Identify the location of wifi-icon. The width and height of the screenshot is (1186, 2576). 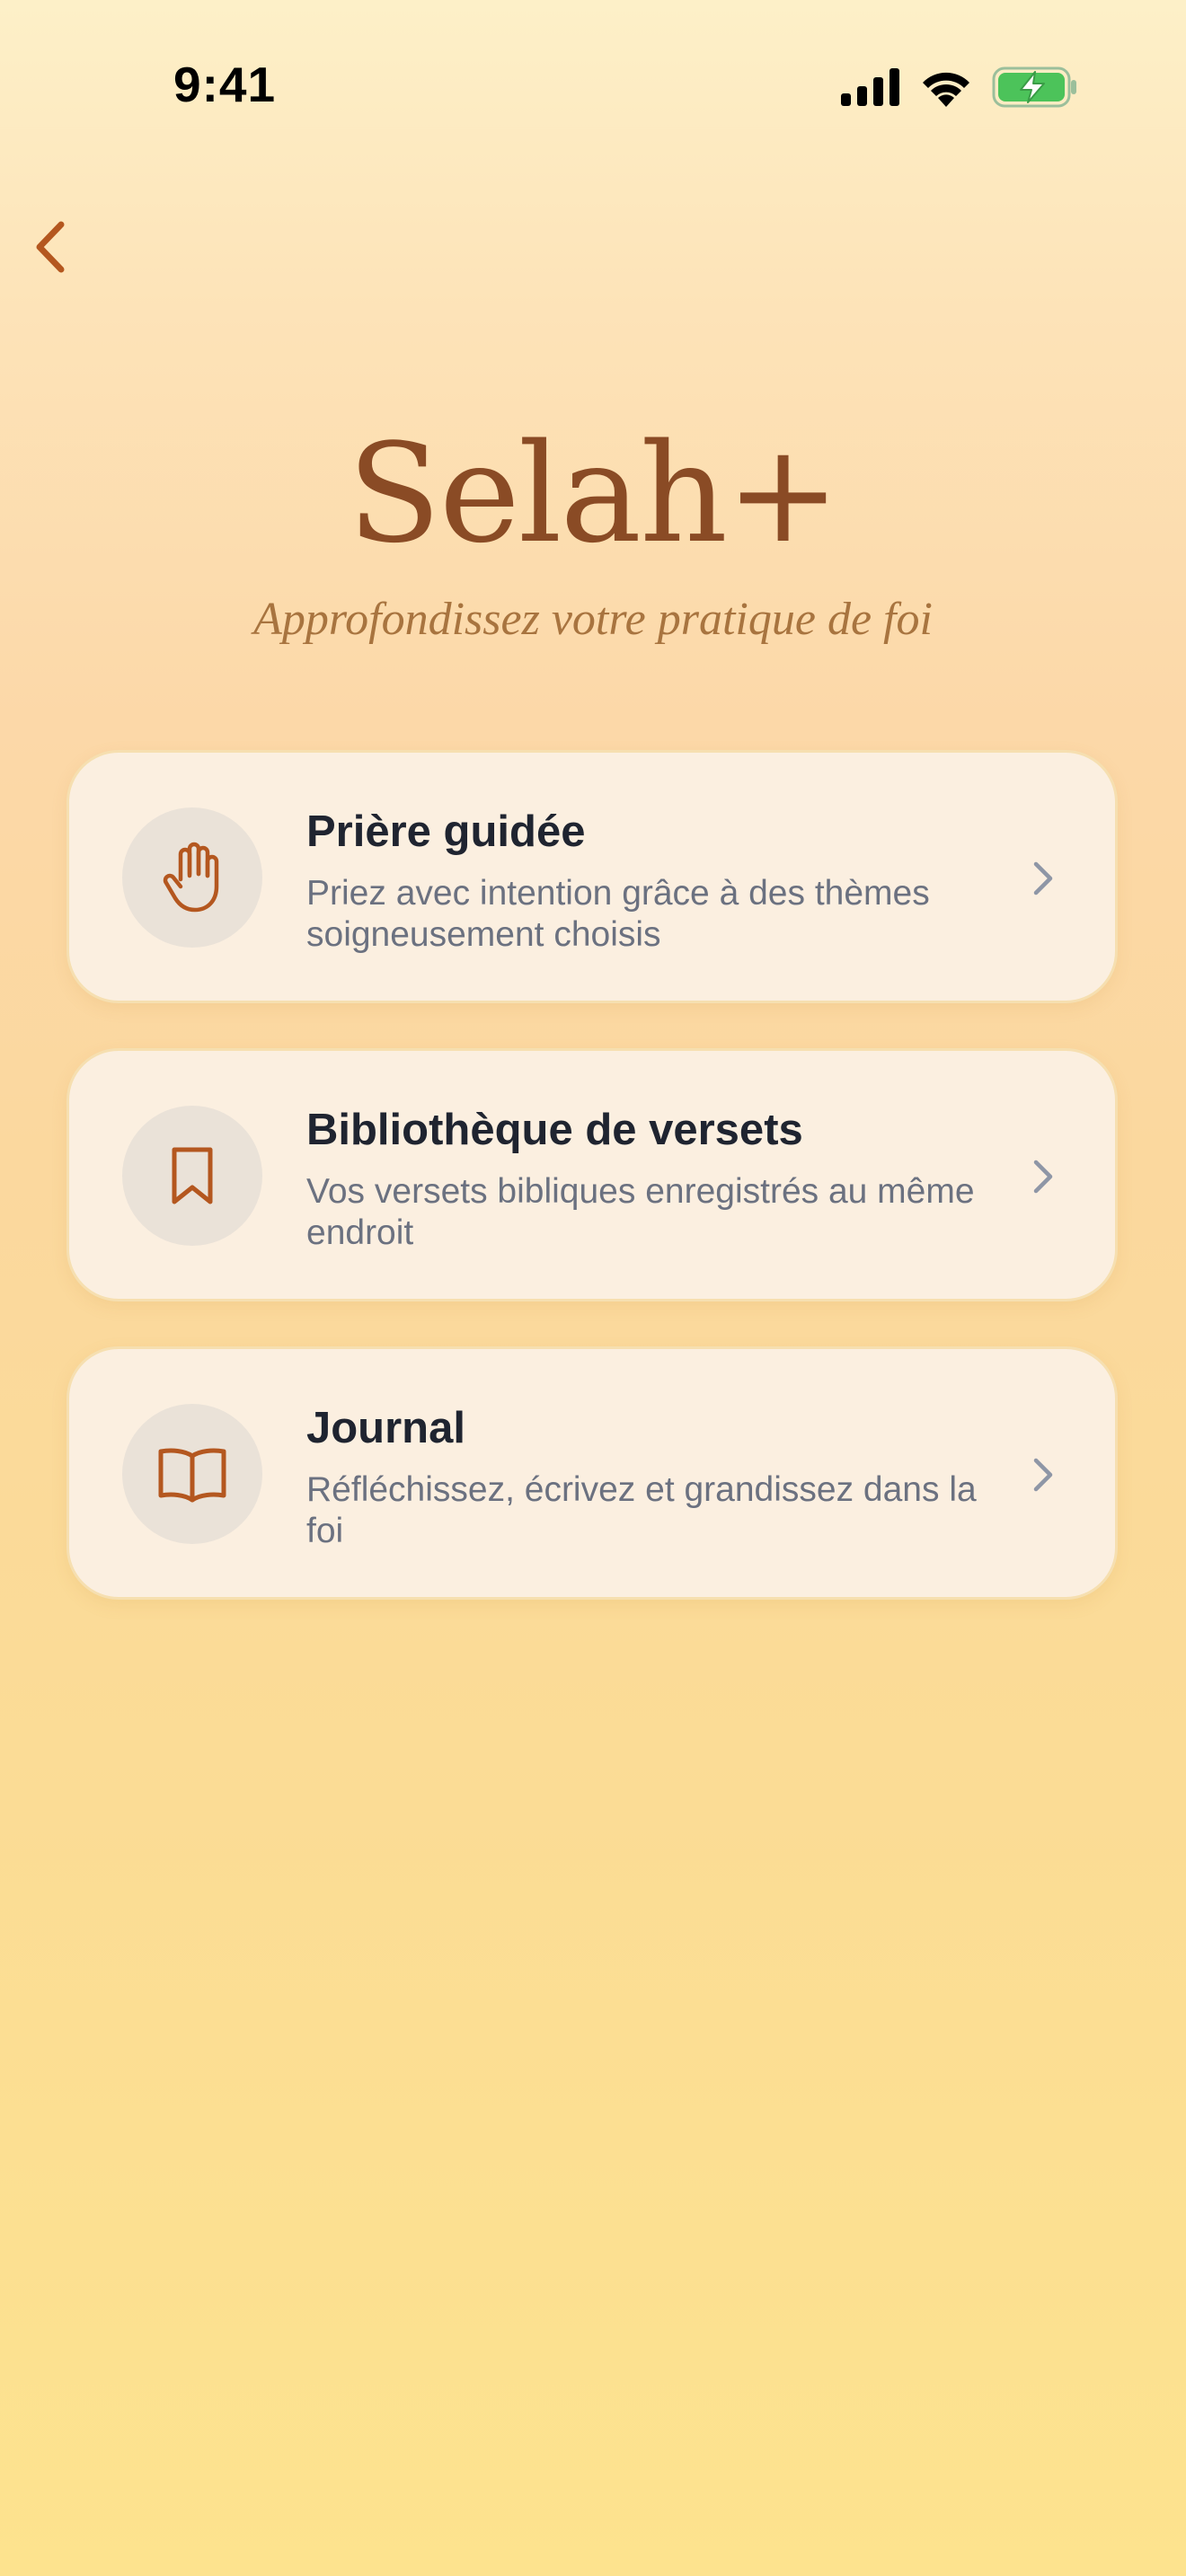
(946, 89).